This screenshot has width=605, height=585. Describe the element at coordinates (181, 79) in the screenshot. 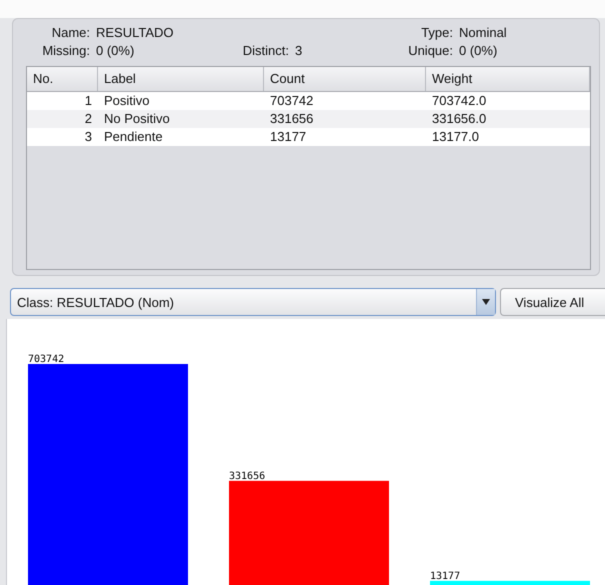

I see `column-header: Label` at that location.